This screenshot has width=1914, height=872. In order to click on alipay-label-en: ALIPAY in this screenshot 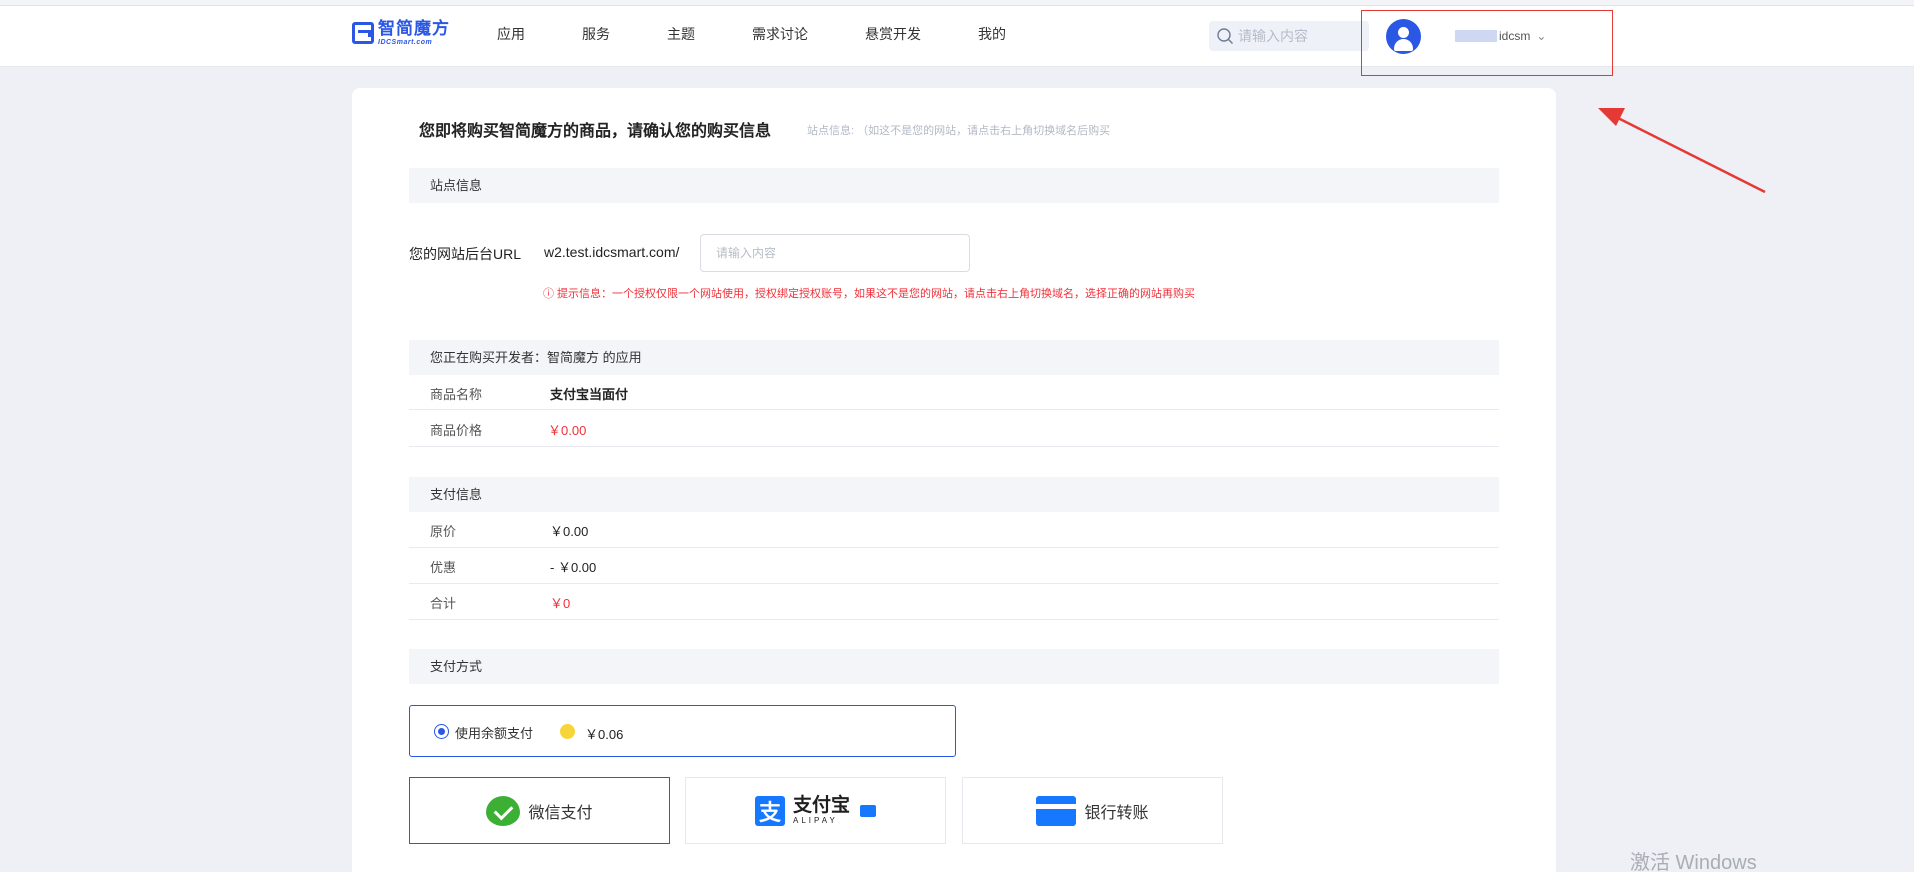, I will do `click(815, 820)`.